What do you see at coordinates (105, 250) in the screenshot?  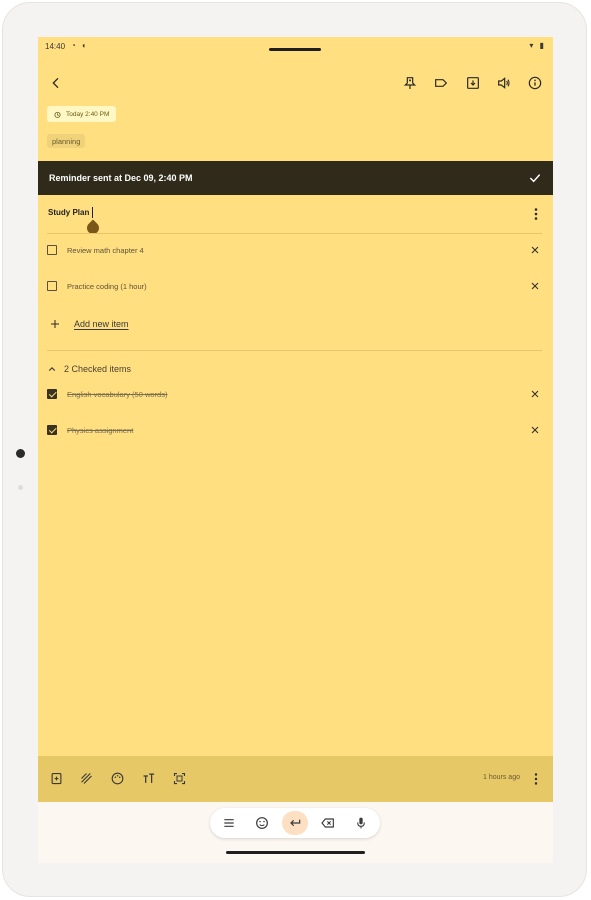 I see `item-text: Review math chapter 4` at bounding box center [105, 250].